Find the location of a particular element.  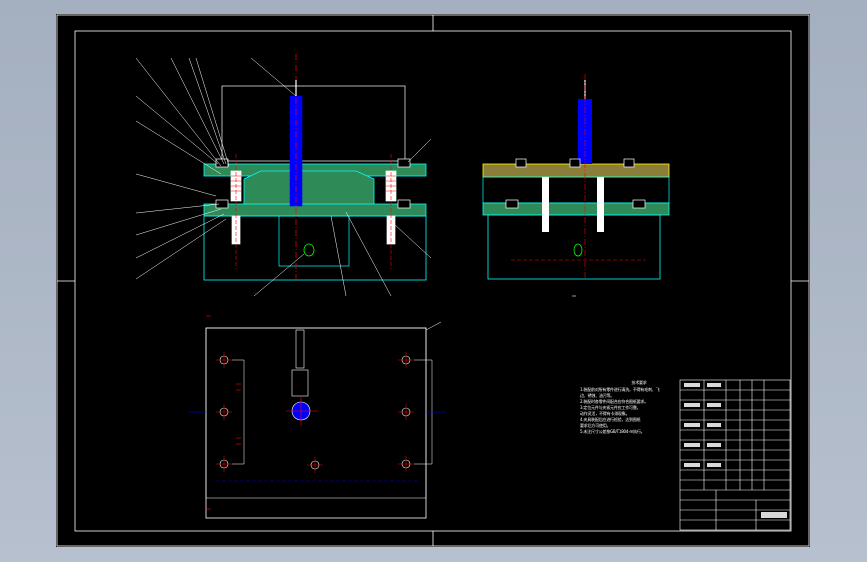

side-section-view is located at coordinates (576, 185).